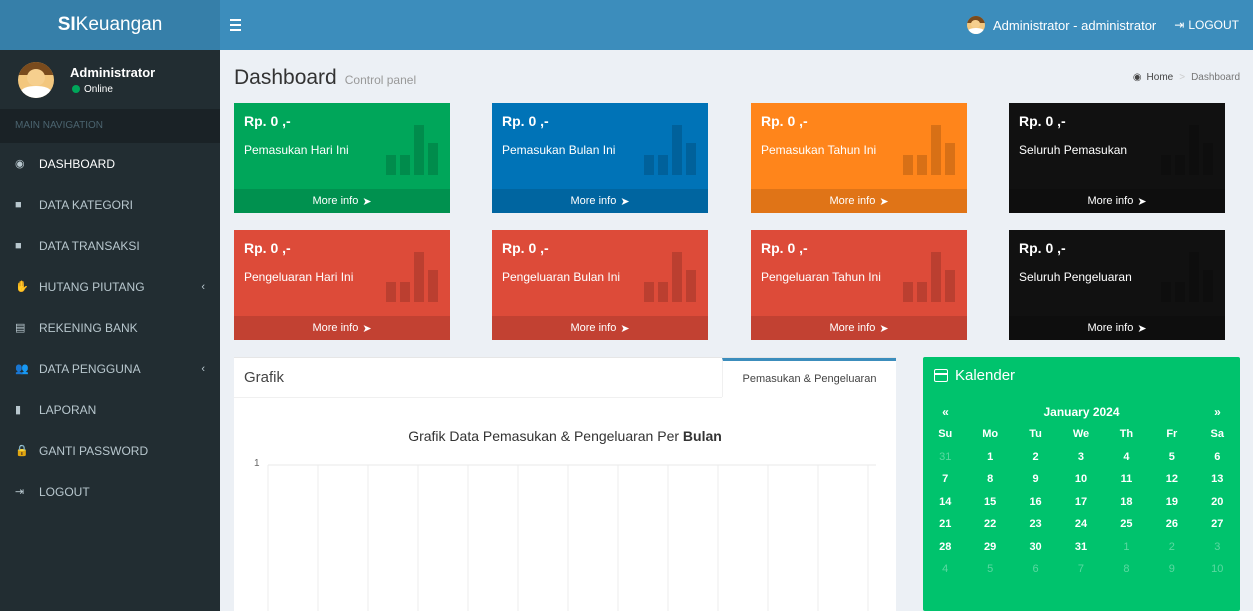 This screenshot has height=611, width=1253. I want to click on stat-box: Rp. 0 ,- Seluruh Pemasukan More info ➤, so click(1117, 158).